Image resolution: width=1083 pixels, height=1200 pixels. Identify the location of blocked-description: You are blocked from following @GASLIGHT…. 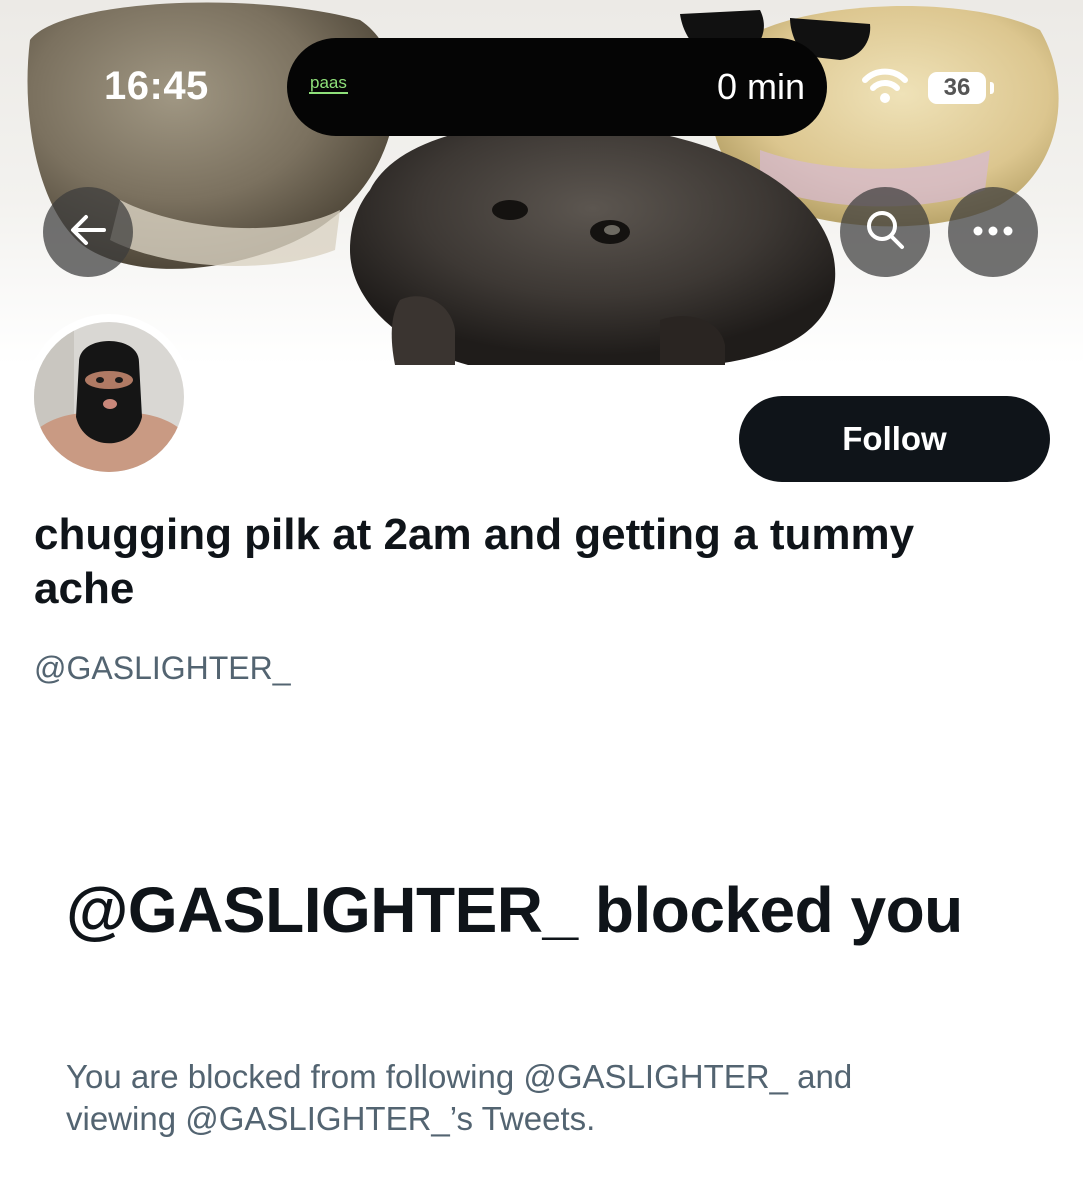
(459, 1097).